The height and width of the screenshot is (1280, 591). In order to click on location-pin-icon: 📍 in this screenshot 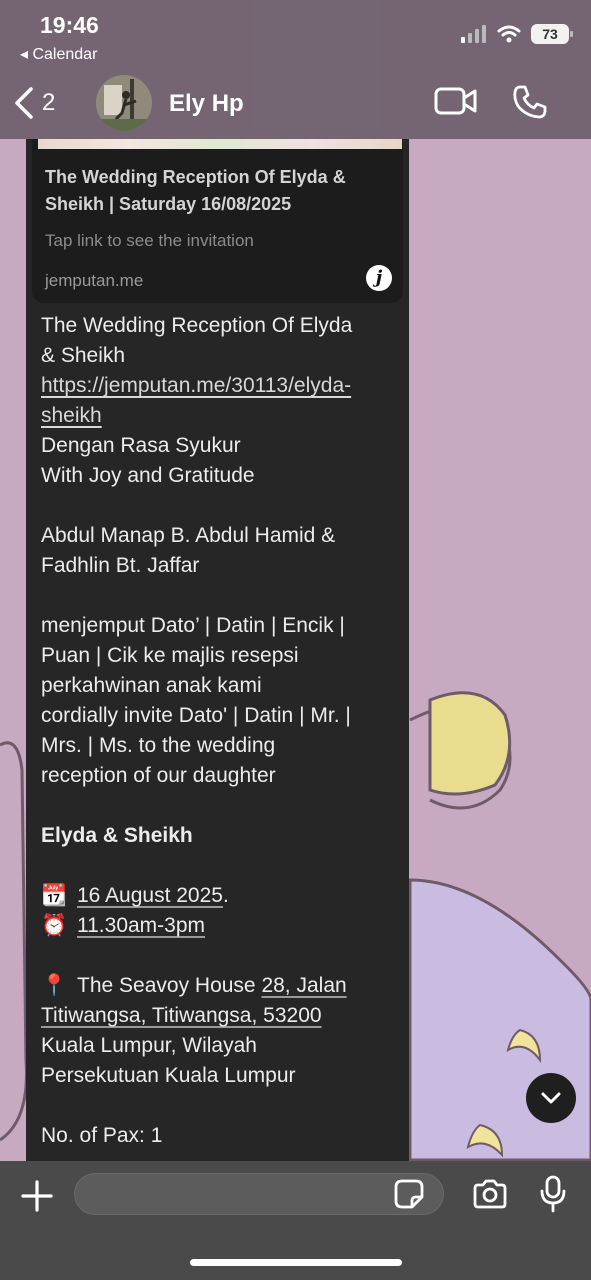, I will do `click(54, 985)`.